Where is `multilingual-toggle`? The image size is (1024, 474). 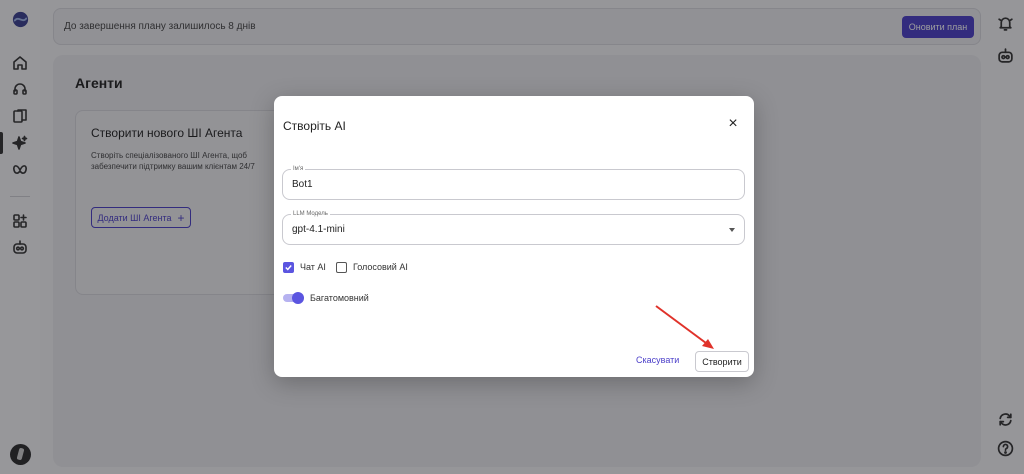
multilingual-toggle is located at coordinates (293, 298).